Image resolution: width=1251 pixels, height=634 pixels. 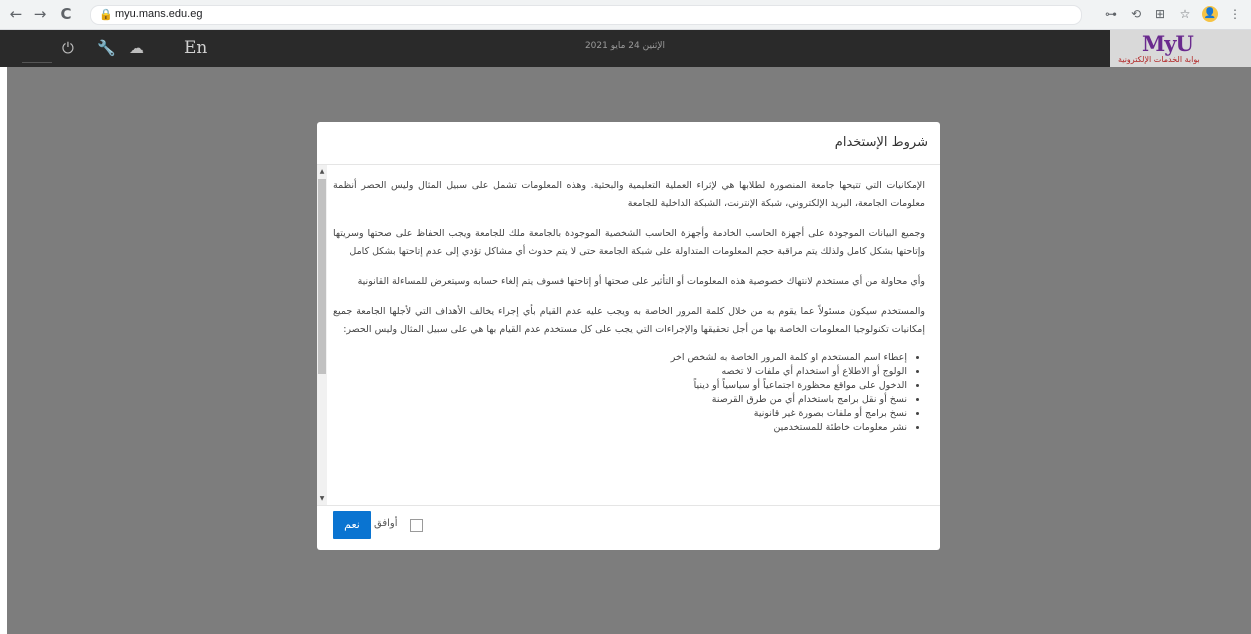 I want to click on header-date: الإثنين 24 مايو 2021, so click(x=625, y=46).